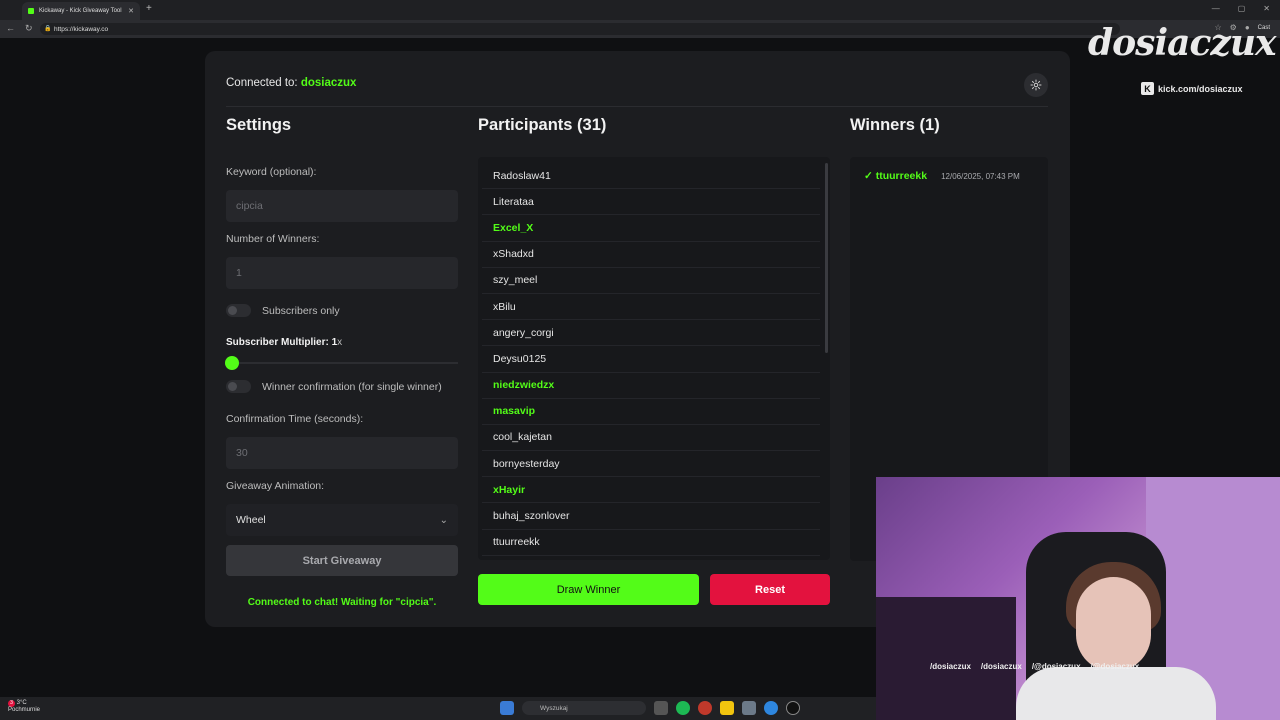 This screenshot has height=720, width=1280. I want to click on winner-confirmation-toggle, so click(238, 386).